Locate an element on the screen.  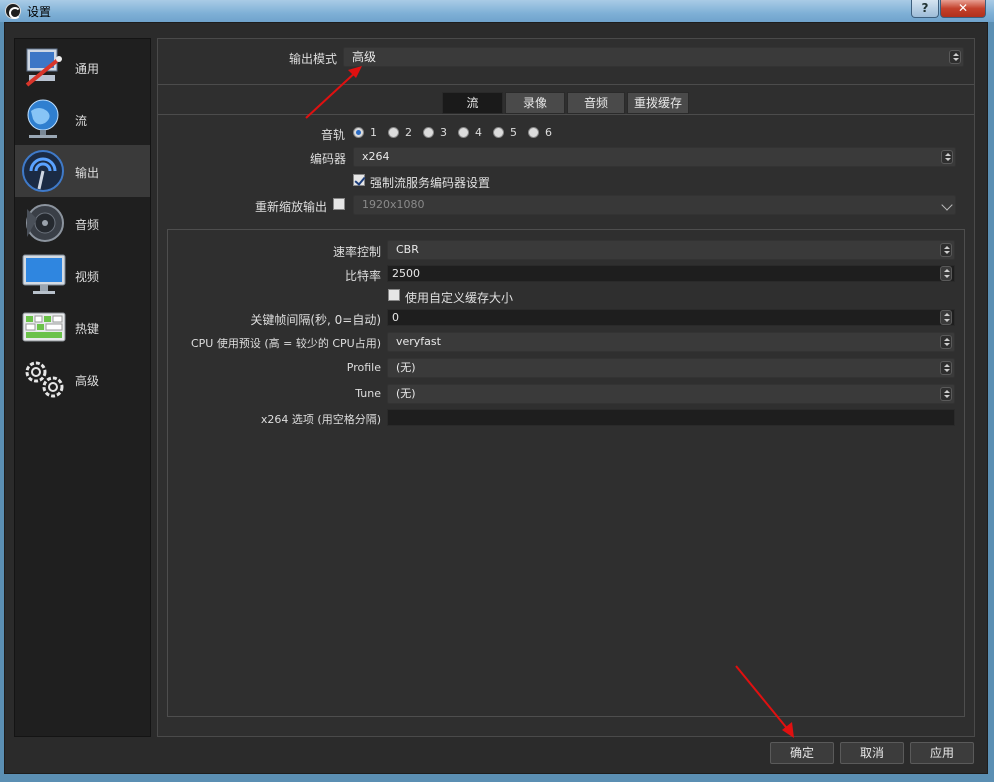
sidebar-item-label: 高级 is located at coordinates (87, 381).